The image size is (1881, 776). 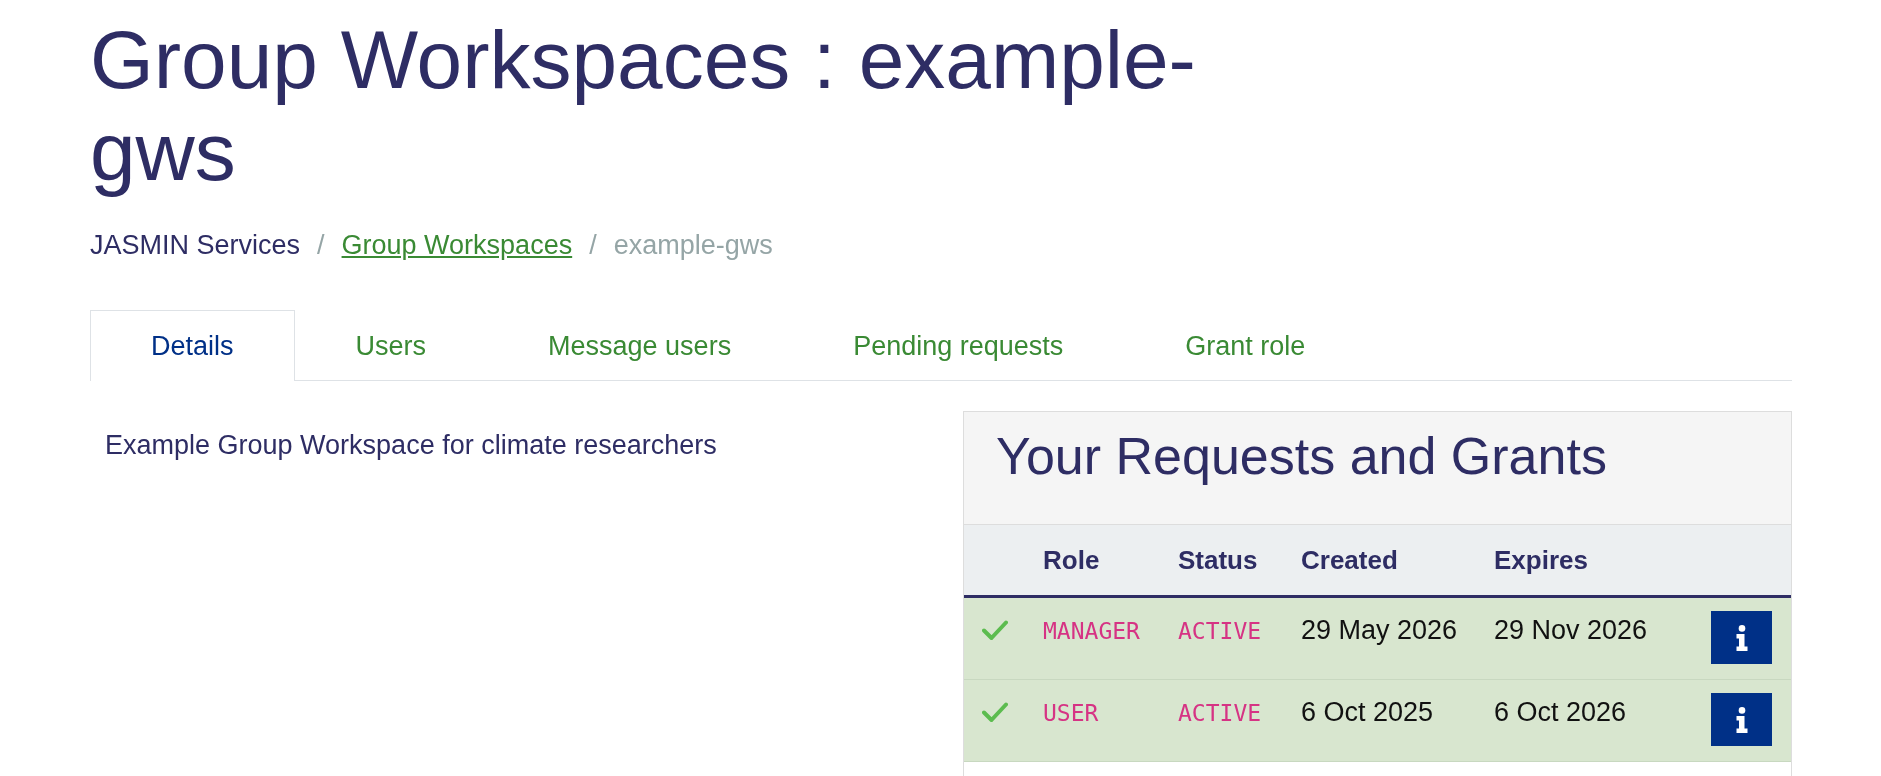 I want to click on tab: Details, so click(x=192, y=345).